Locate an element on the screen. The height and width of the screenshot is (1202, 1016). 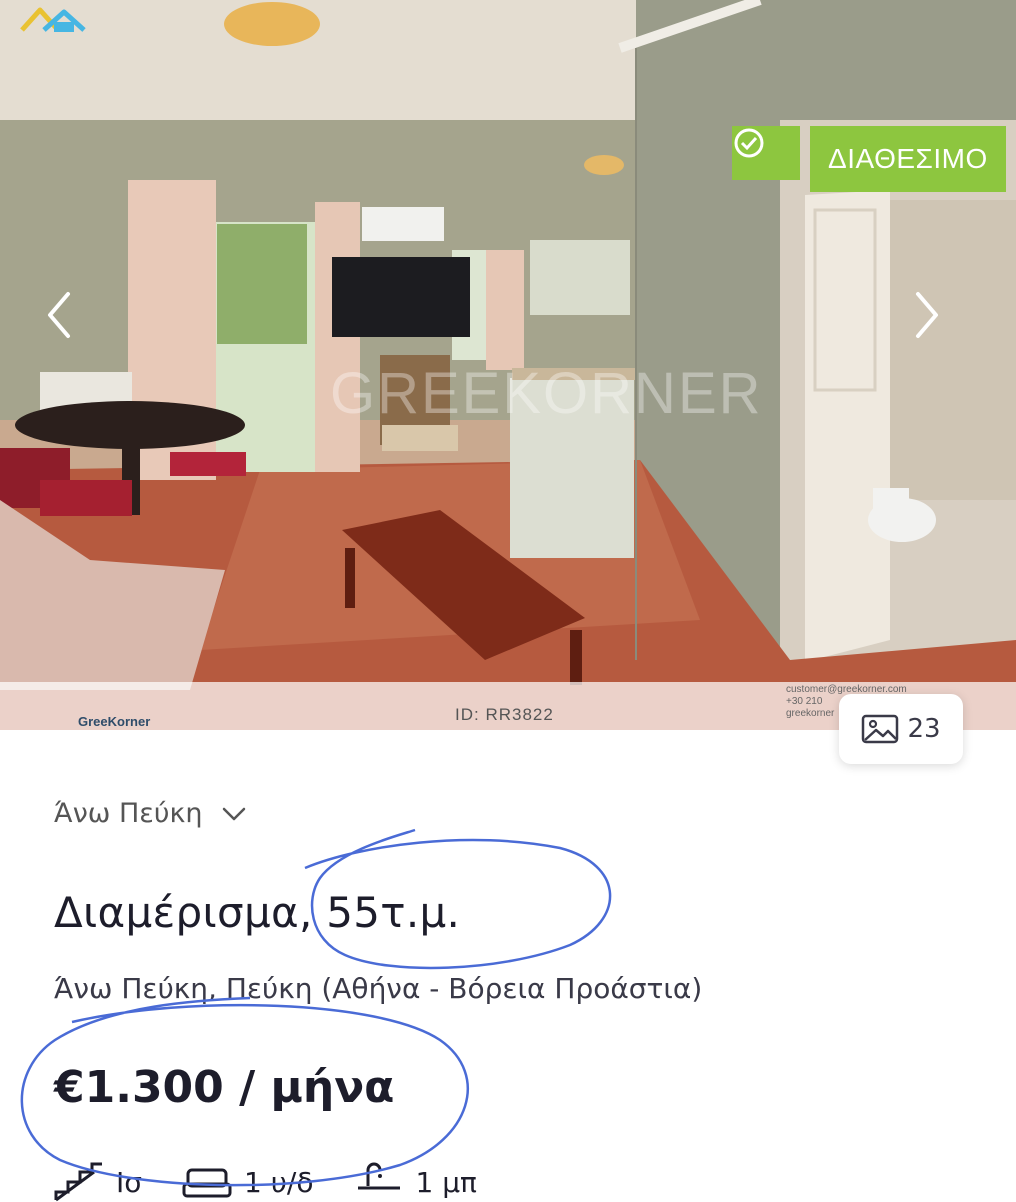
features-row: Ισ 1 υ/δ 1 μπ is located at coordinates (265, 1182).